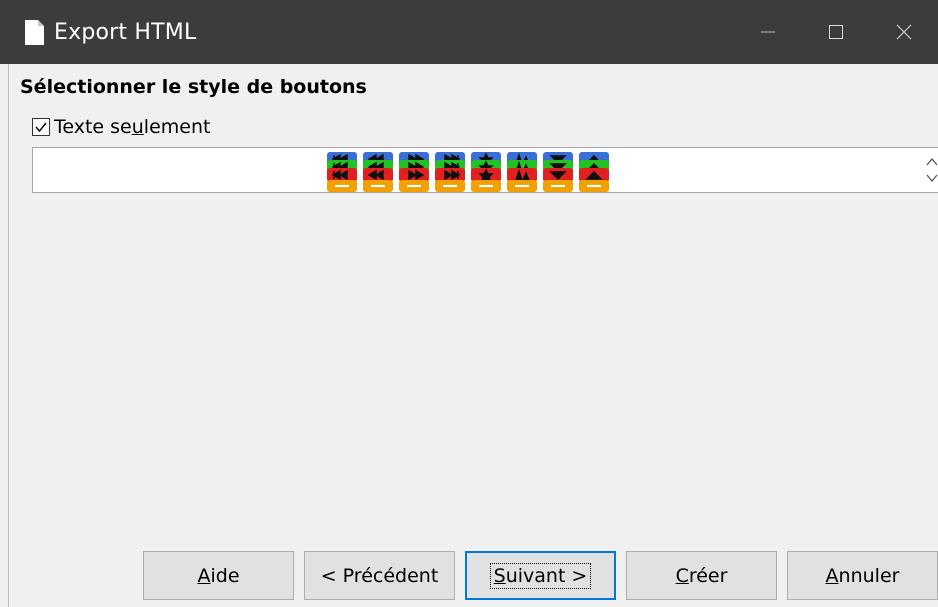 The image size is (938, 607). What do you see at coordinates (193, 87) in the screenshot?
I see `section-title: Sélectionner le style de boutons` at bounding box center [193, 87].